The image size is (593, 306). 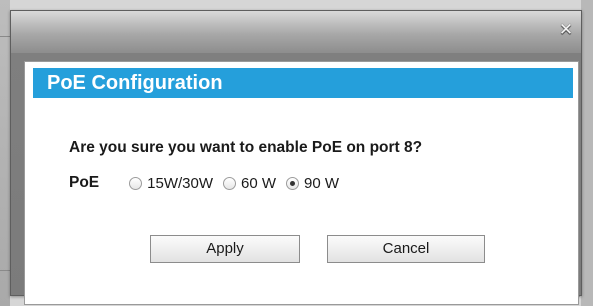 What do you see at coordinates (322, 183) in the screenshot?
I see `radio-label: 90 W` at bounding box center [322, 183].